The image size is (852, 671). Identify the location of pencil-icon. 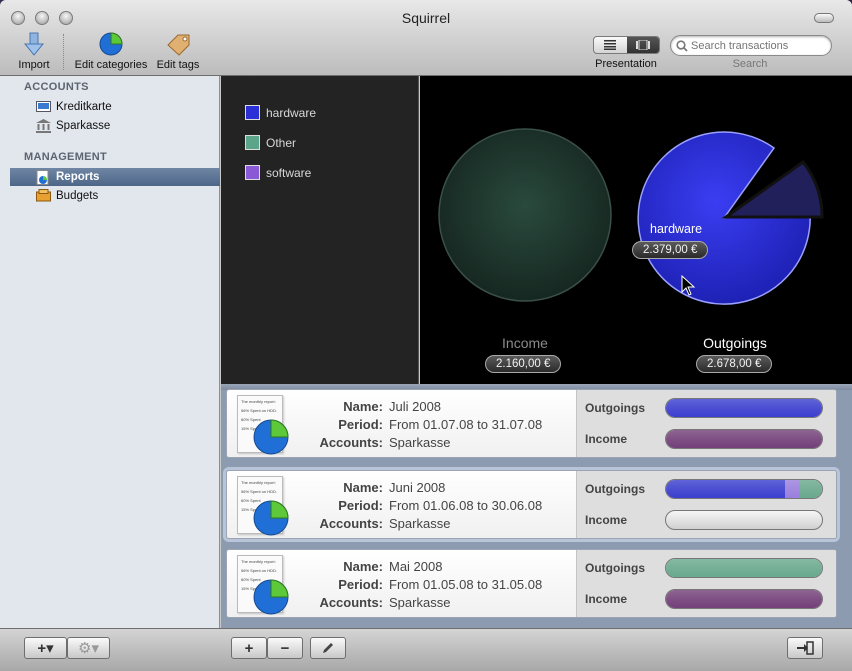
(328, 648).